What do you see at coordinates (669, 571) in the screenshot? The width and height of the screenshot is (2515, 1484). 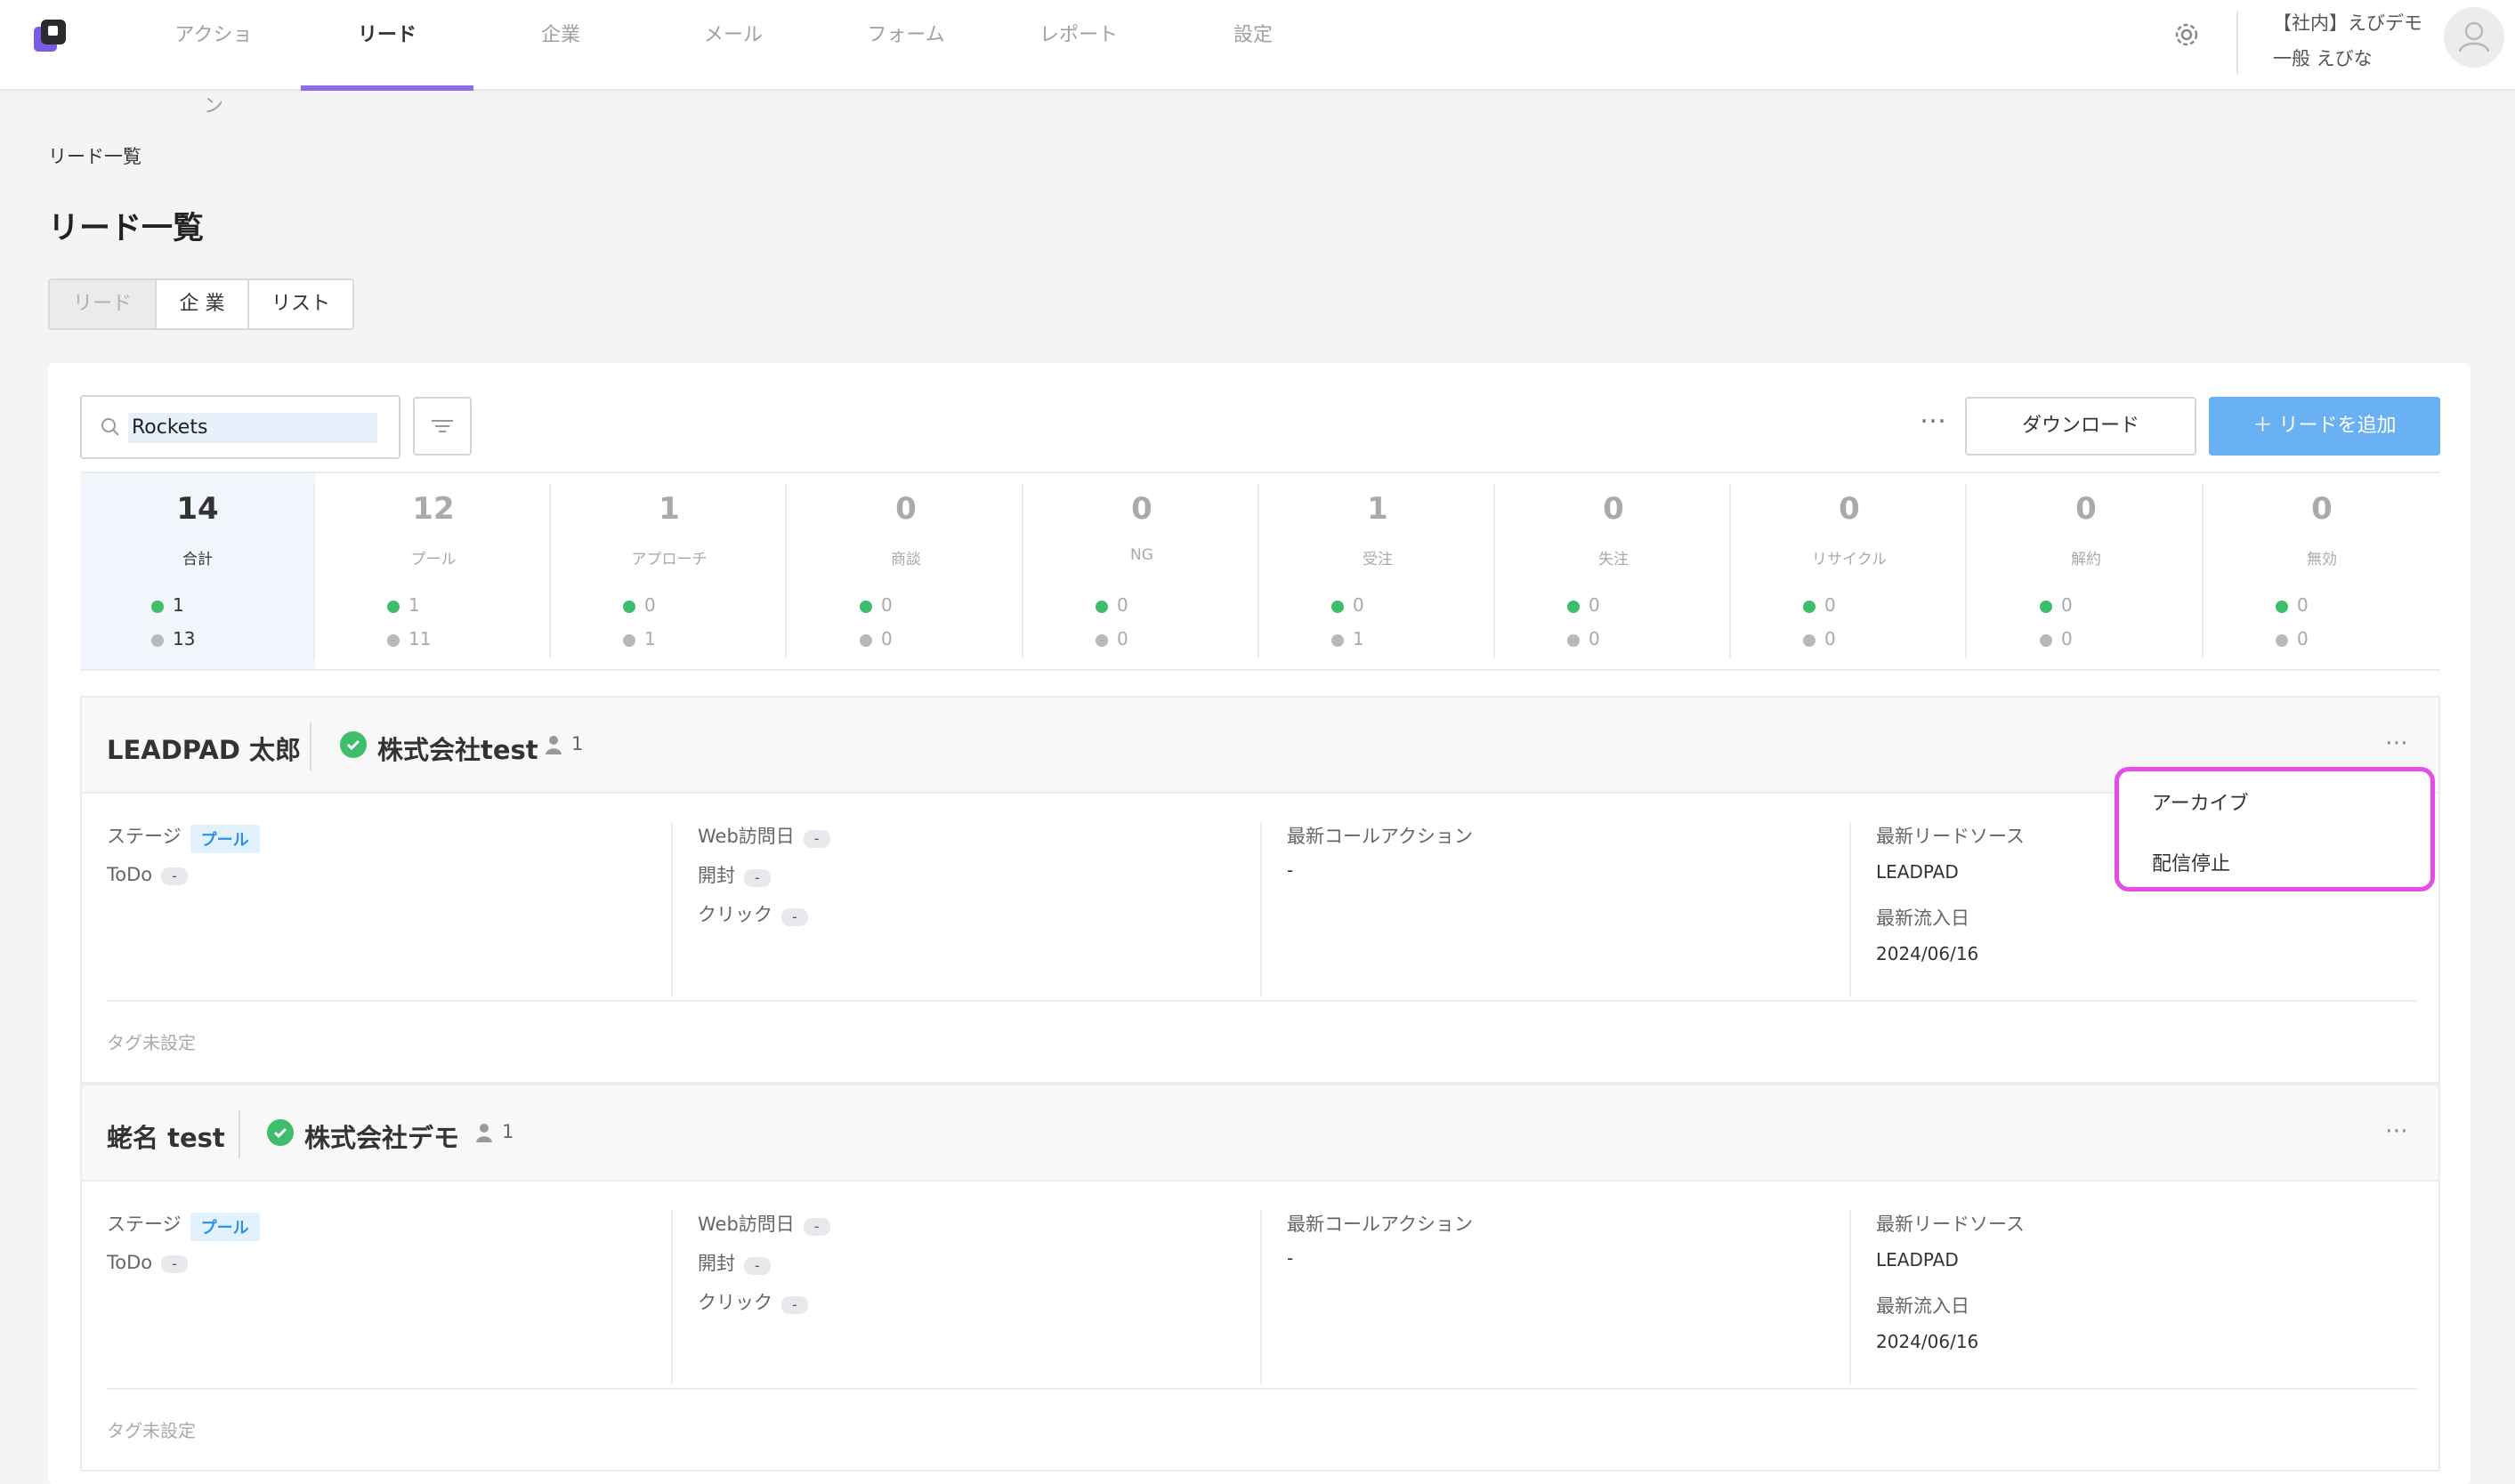 I see `stage-stat-2: 1 アプローチ 0 1` at bounding box center [669, 571].